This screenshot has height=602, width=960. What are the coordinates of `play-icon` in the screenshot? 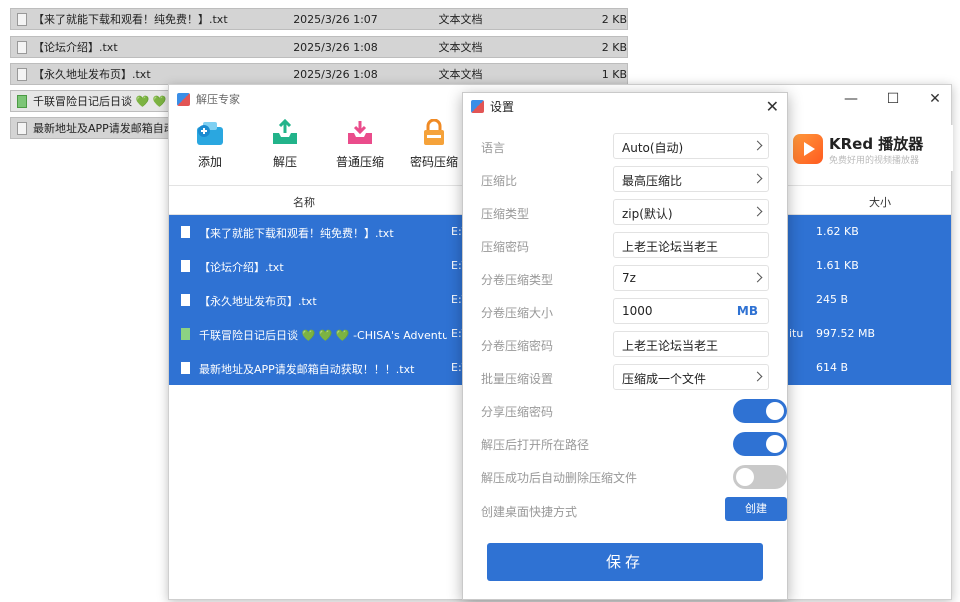 It's located at (808, 149).